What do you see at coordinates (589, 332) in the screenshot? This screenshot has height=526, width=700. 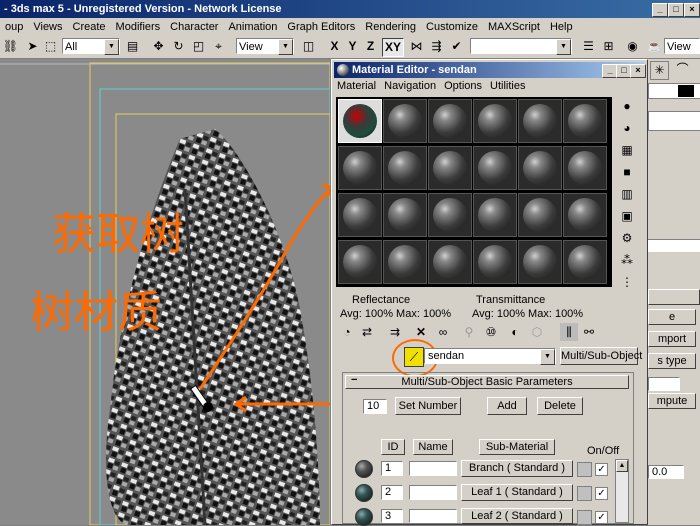 I see `go-forward-to-sibling-icon: ⚯` at bounding box center [589, 332].